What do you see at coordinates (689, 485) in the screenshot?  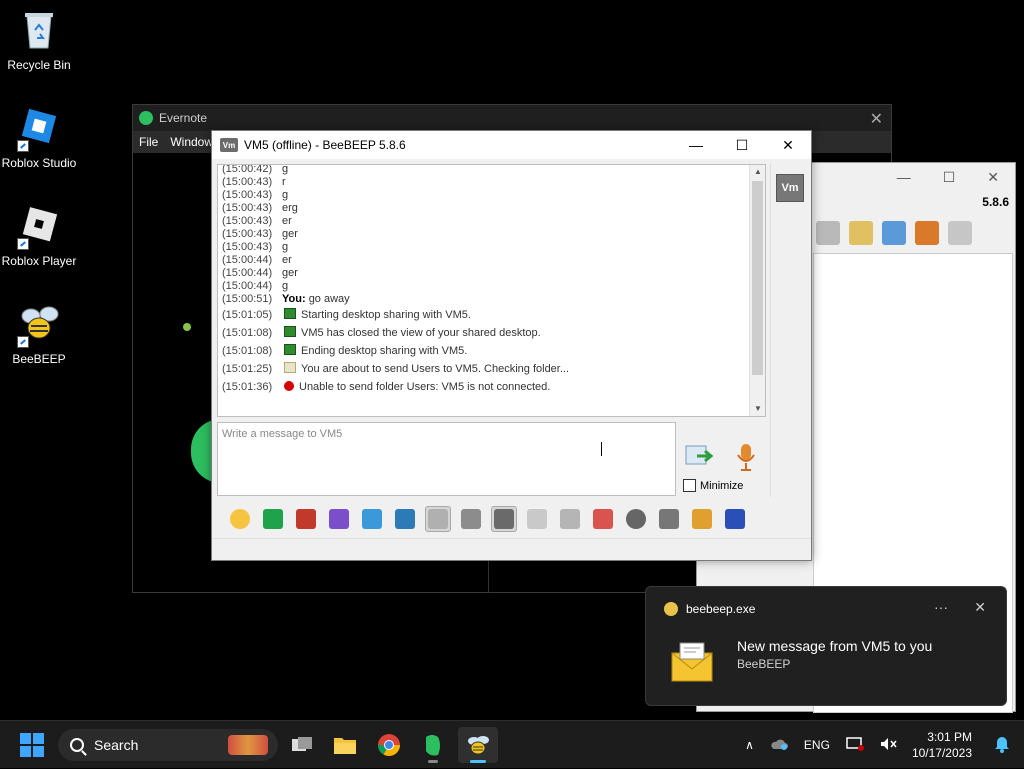 I see `checkbox-box` at bounding box center [689, 485].